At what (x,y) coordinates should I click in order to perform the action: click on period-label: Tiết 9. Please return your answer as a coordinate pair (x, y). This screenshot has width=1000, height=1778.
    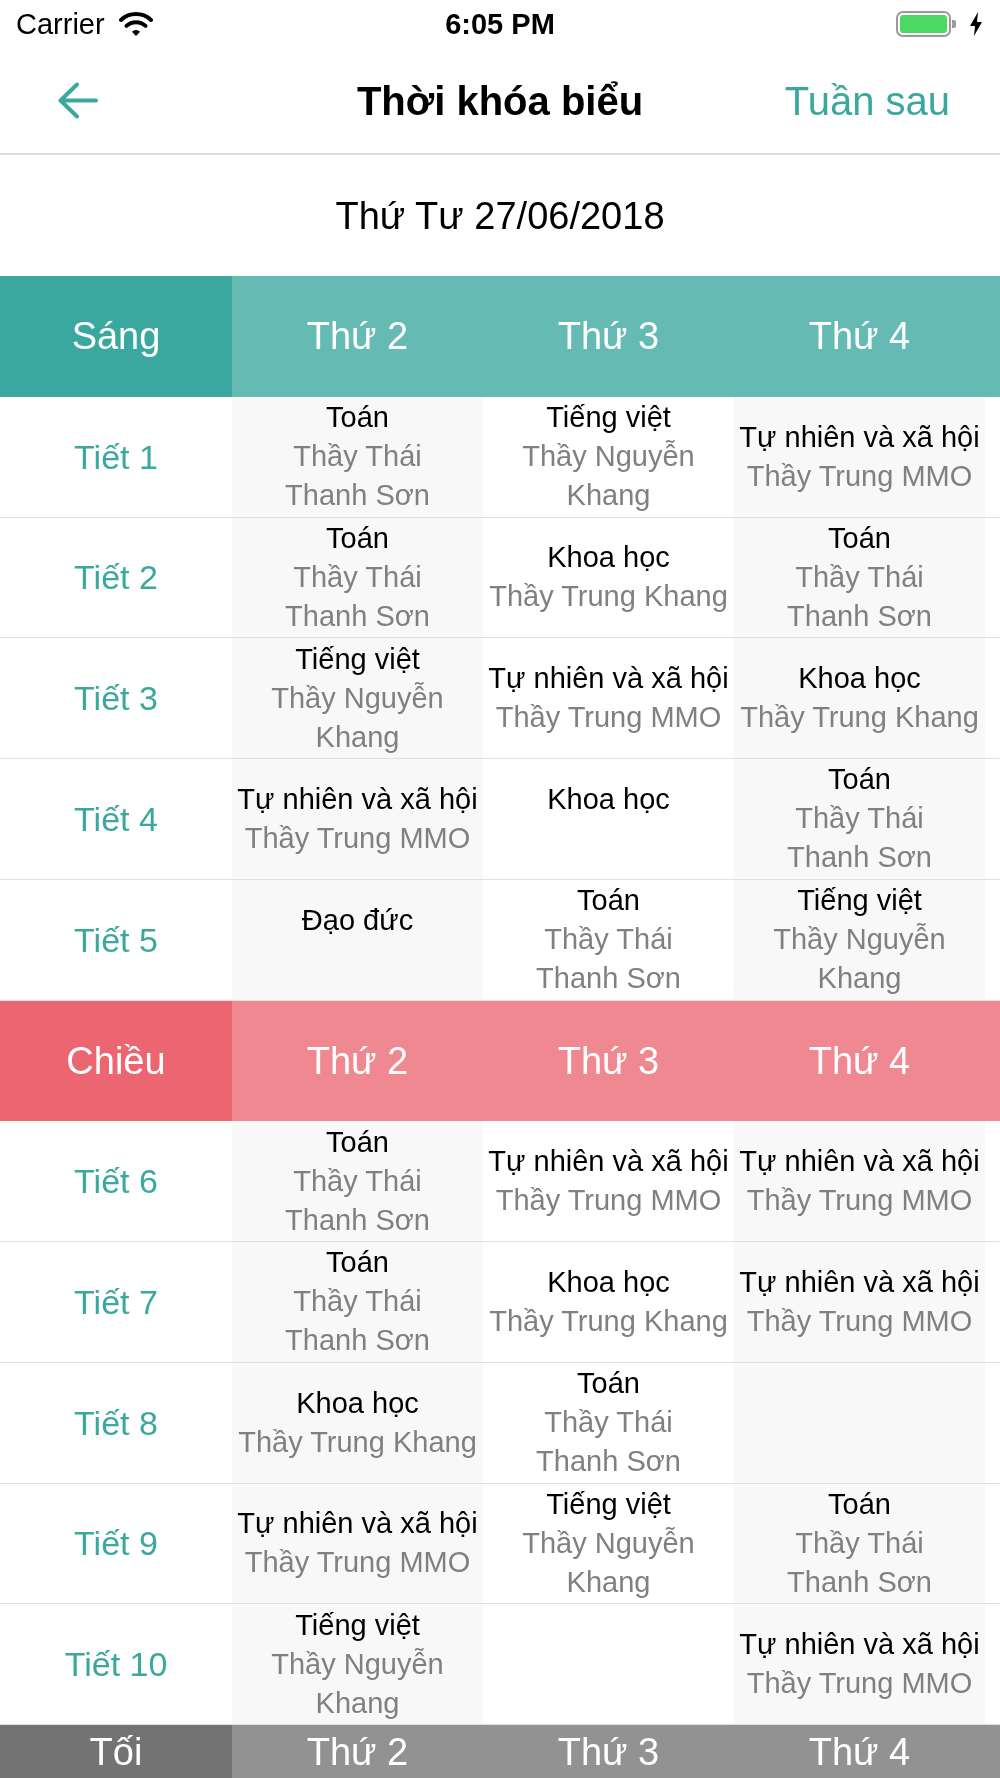
    Looking at the image, I should click on (116, 1543).